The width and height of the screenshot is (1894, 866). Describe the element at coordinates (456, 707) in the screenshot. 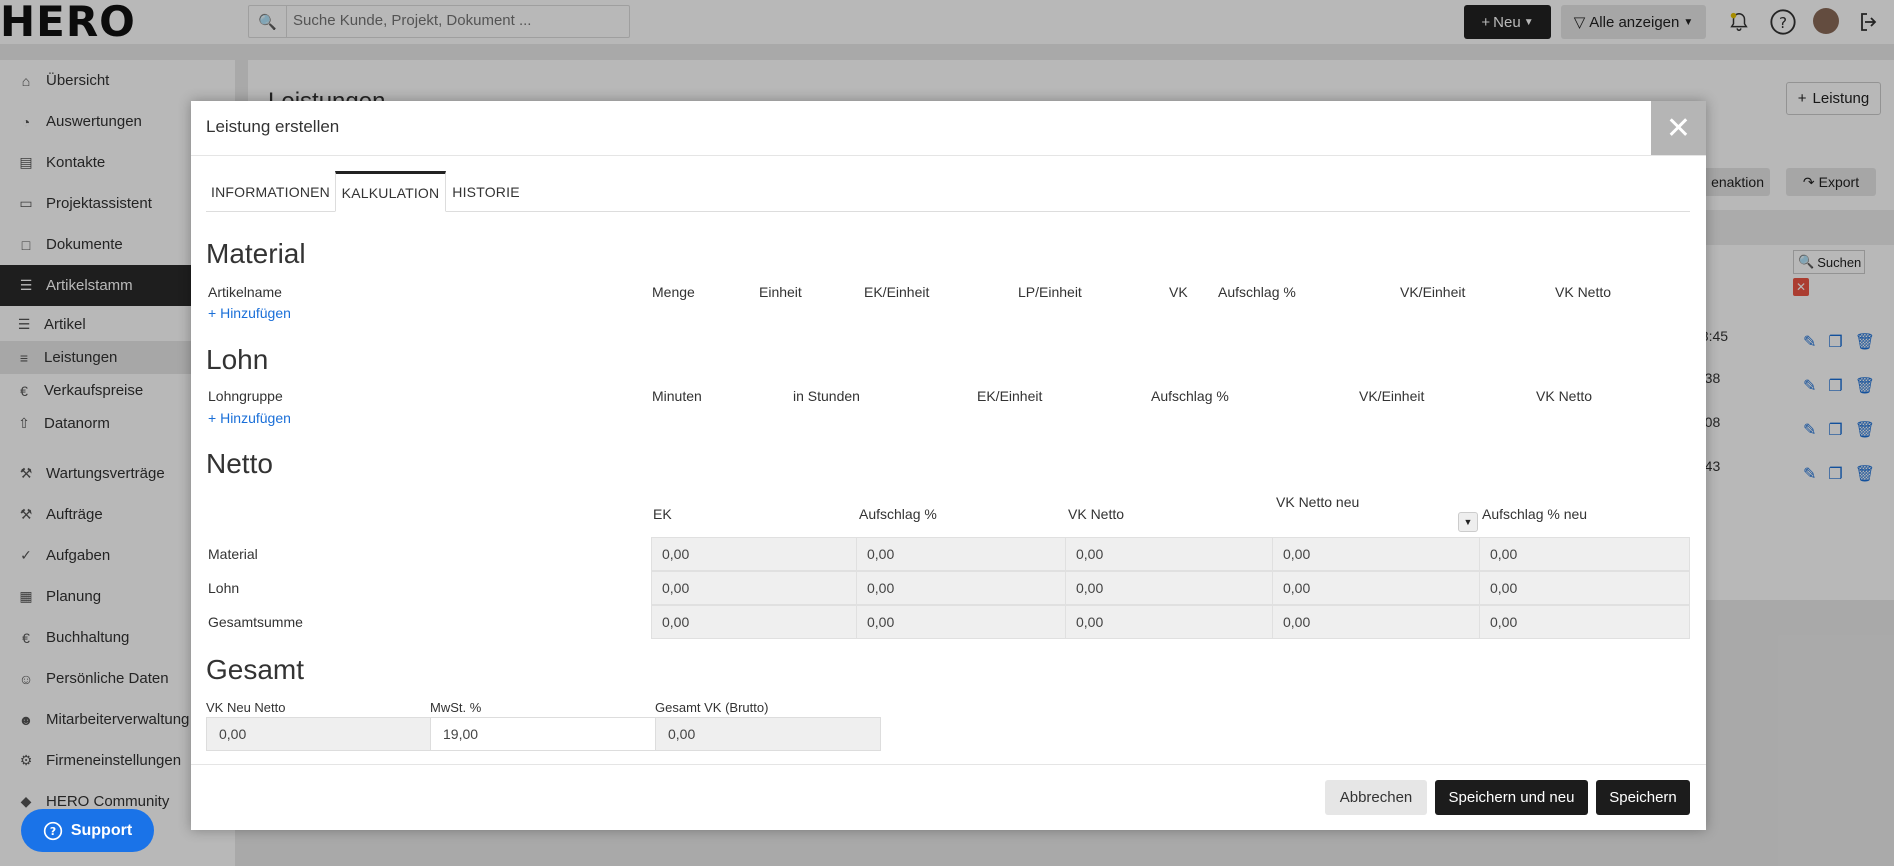

I see `mwst-label: MwSt. %` at that location.